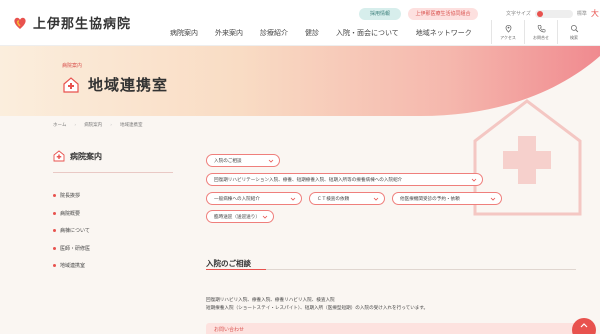  What do you see at coordinates (541, 28) in the screenshot?
I see `phone-icon` at bounding box center [541, 28].